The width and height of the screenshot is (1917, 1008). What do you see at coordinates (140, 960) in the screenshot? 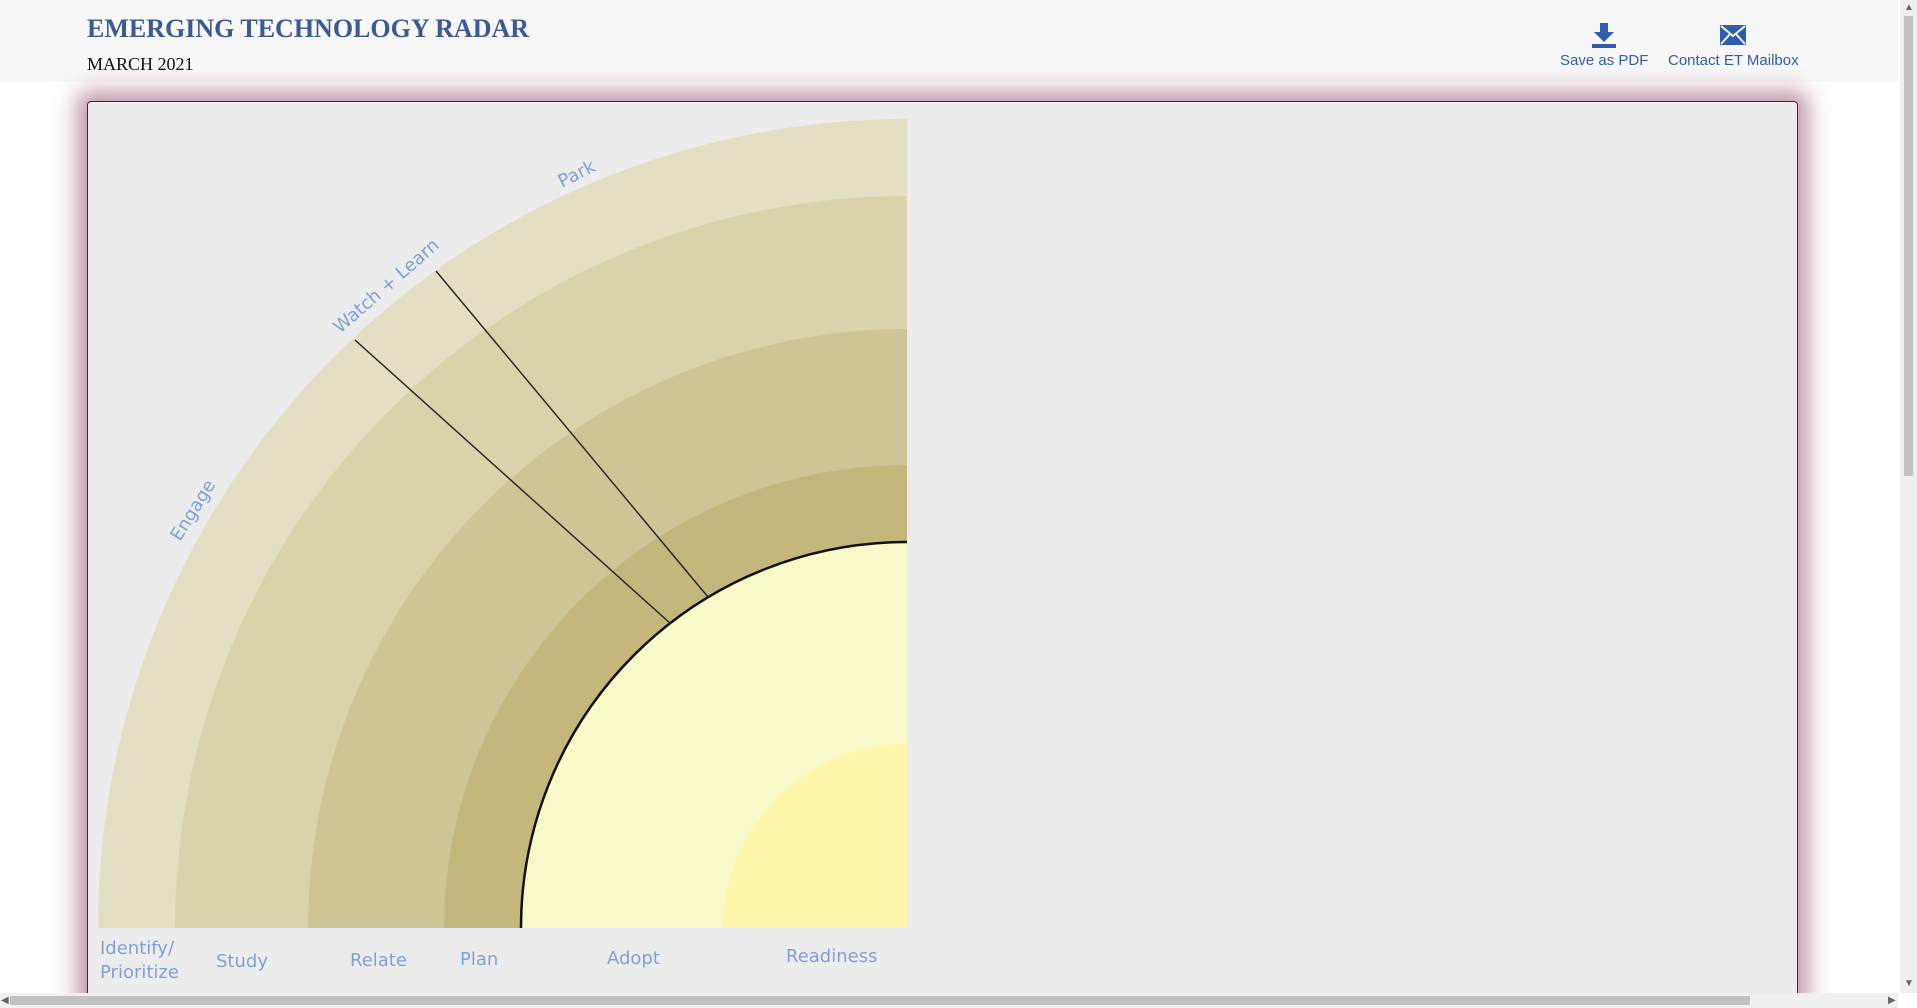
I see `ring-label-identify-prioritize: Identify/ Prioritize` at bounding box center [140, 960].